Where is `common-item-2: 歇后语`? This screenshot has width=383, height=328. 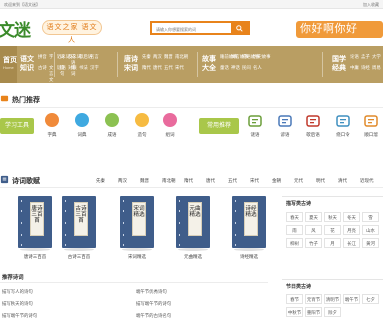 common-item-2: 歇后语 is located at coordinates (313, 127).